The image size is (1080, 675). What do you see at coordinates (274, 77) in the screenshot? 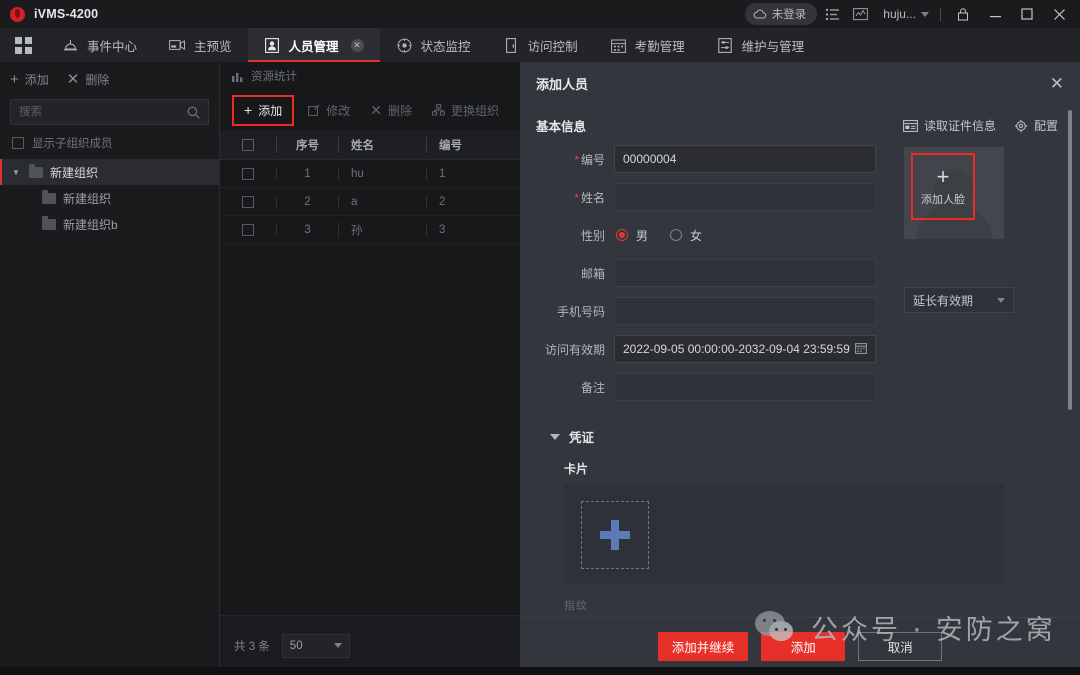
I see `resource-stat-label: 资源统计` at bounding box center [274, 77].